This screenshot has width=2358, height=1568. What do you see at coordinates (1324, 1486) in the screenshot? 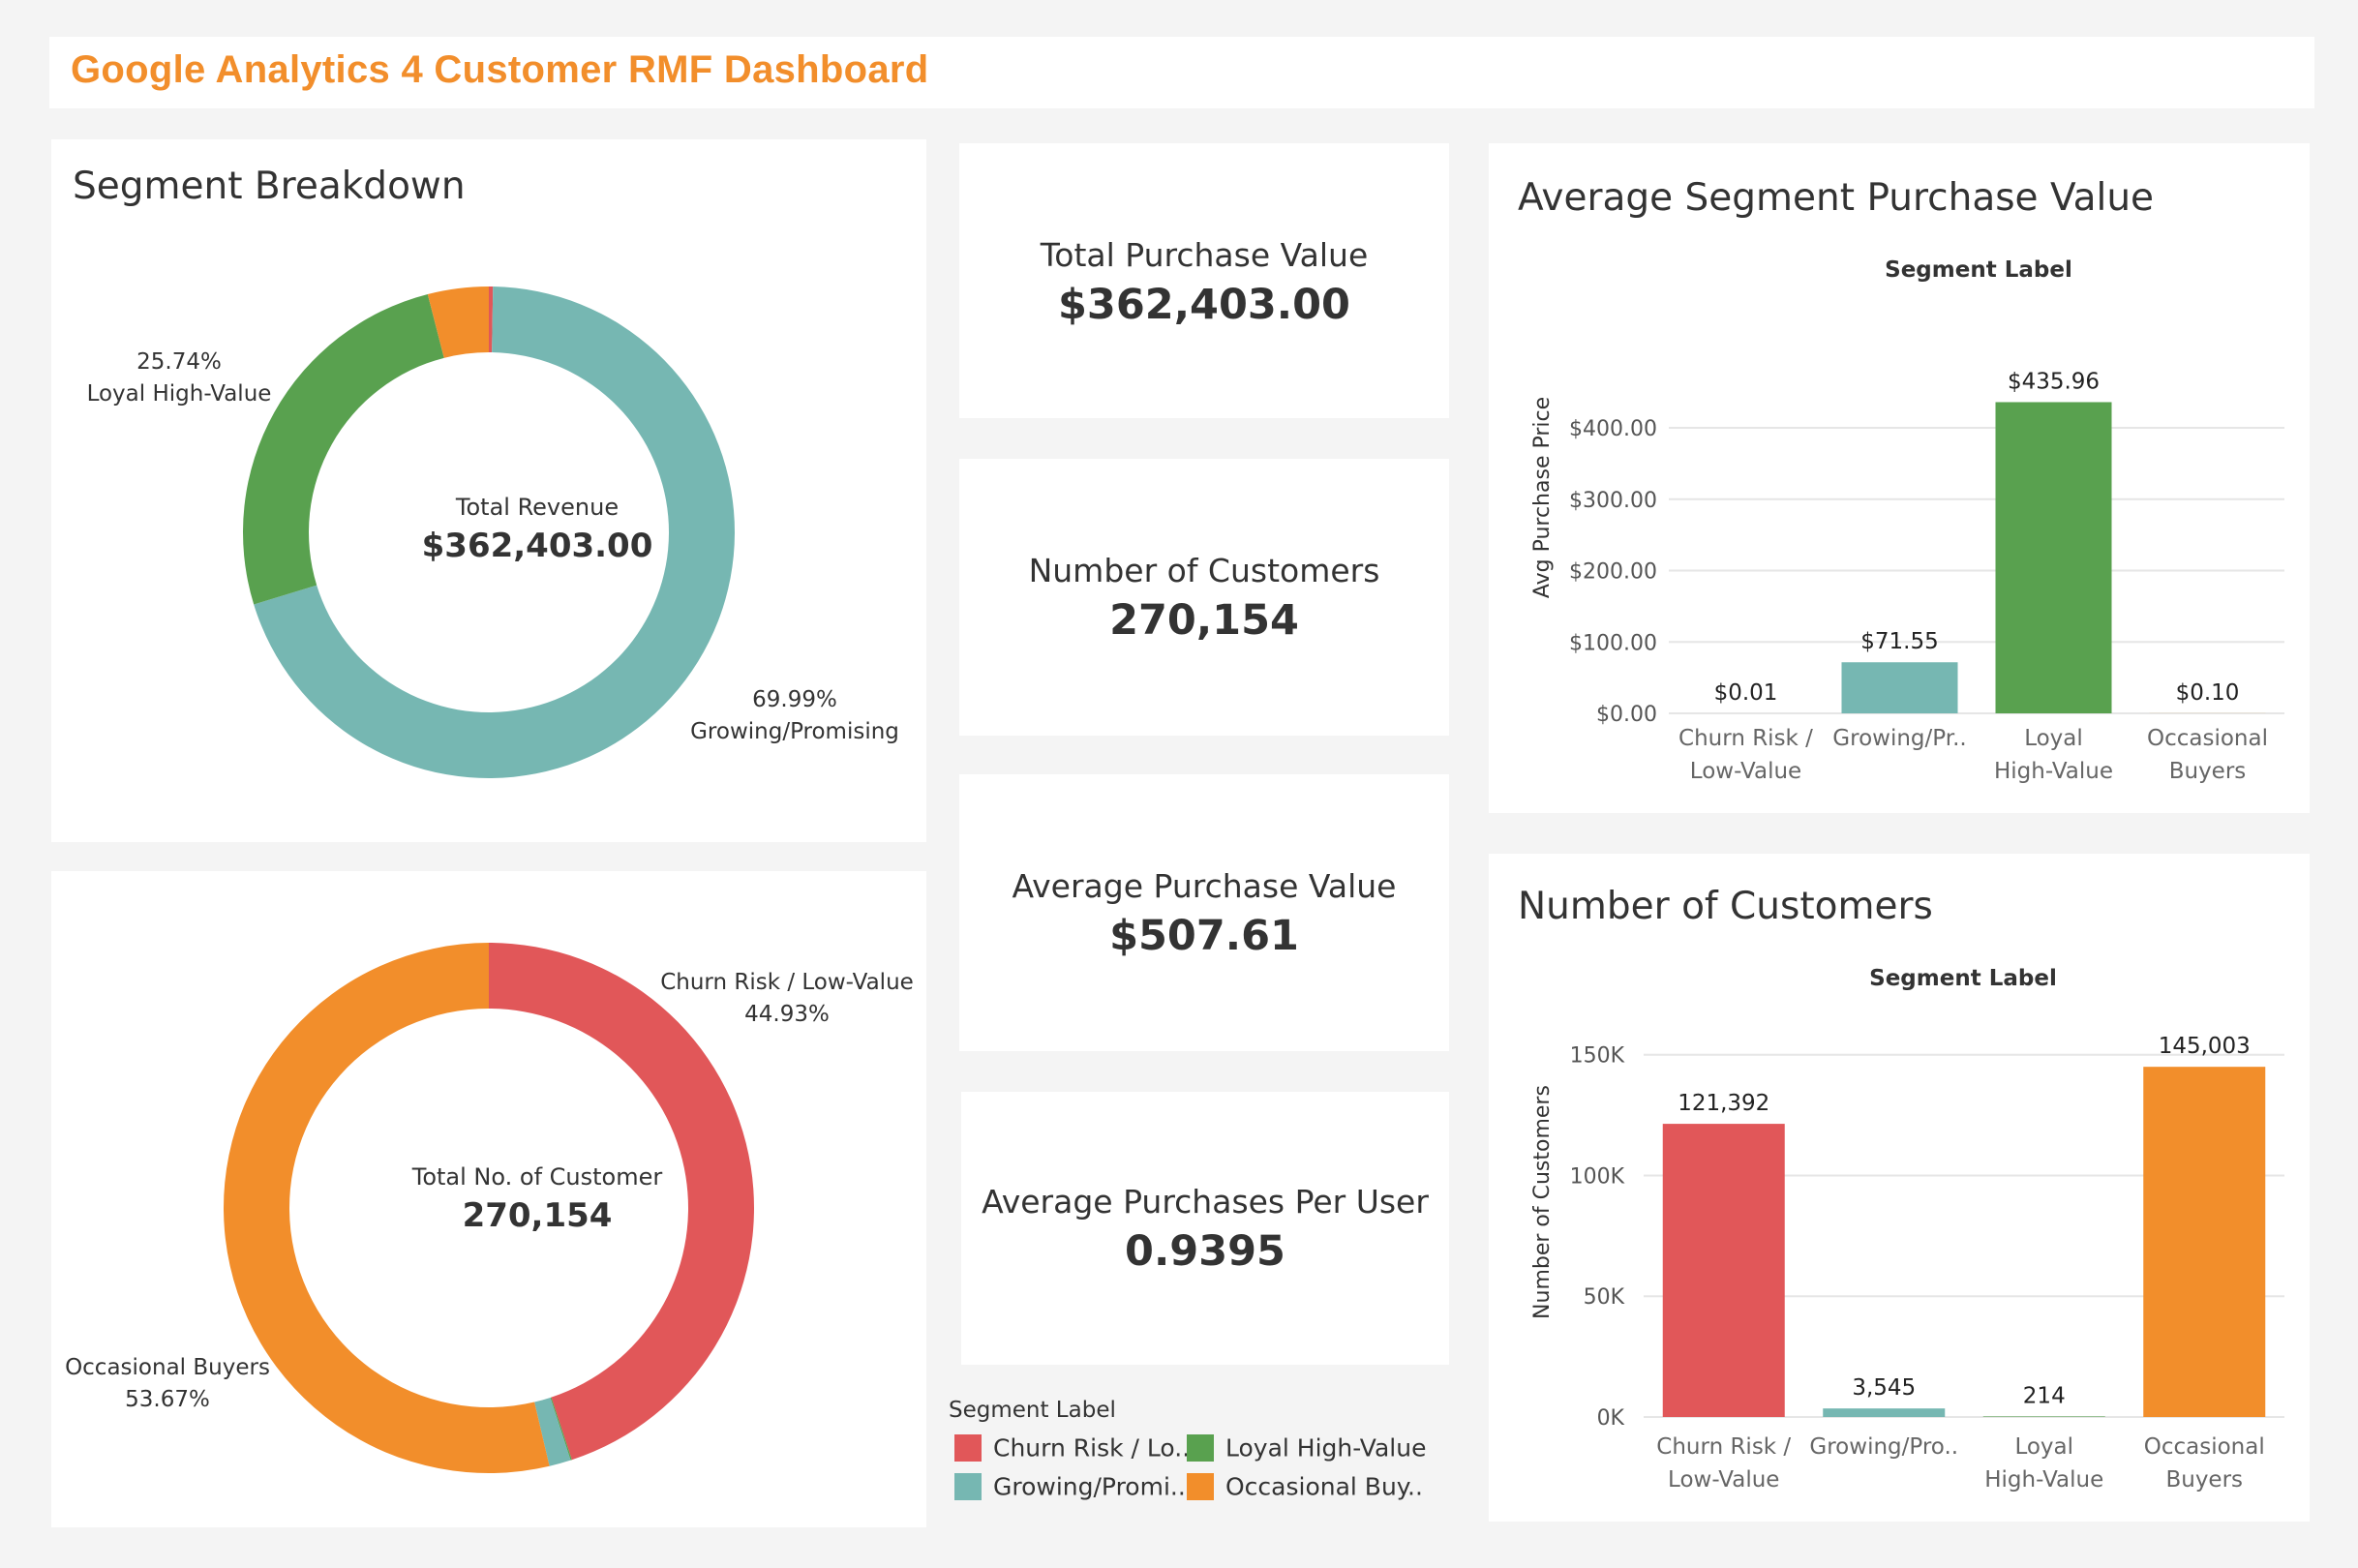
I see `legend-item-label: Occasional Buy..` at bounding box center [1324, 1486].